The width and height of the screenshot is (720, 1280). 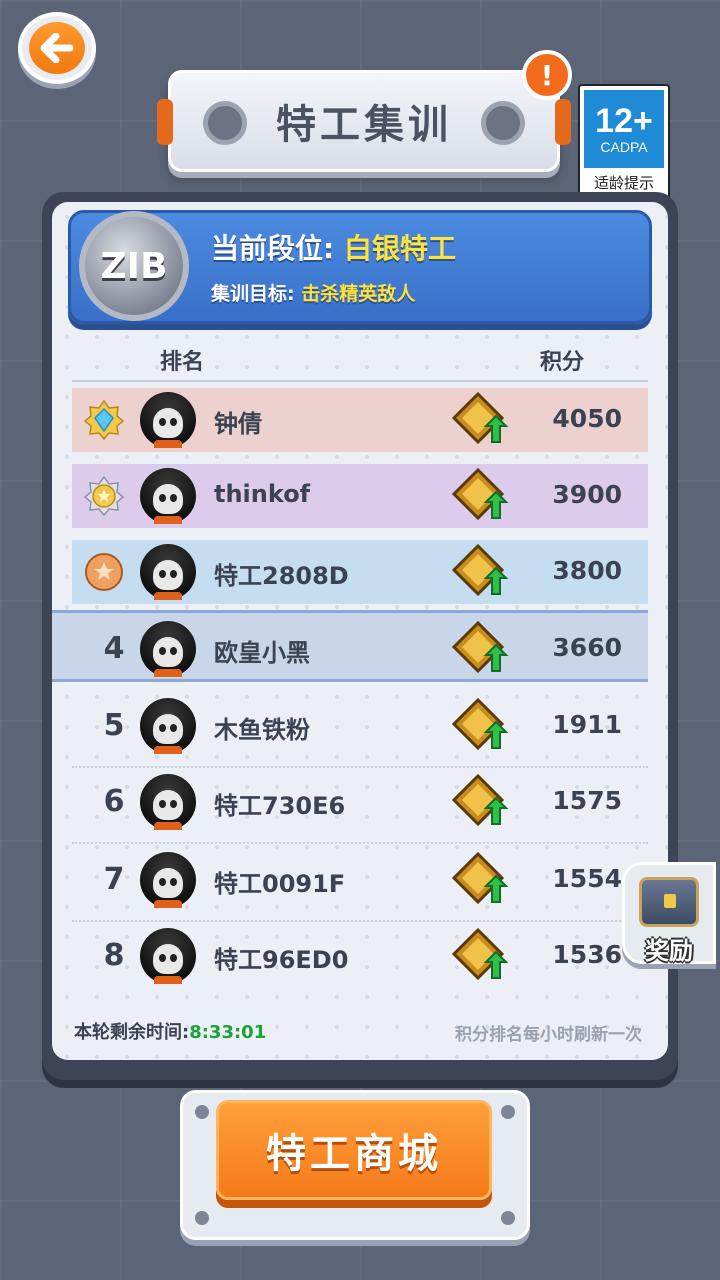 What do you see at coordinates (132, 1032) in the screenshot?
I see `round-timer-label: 本轮剩余时间:` at bounding box center [132, 1032].